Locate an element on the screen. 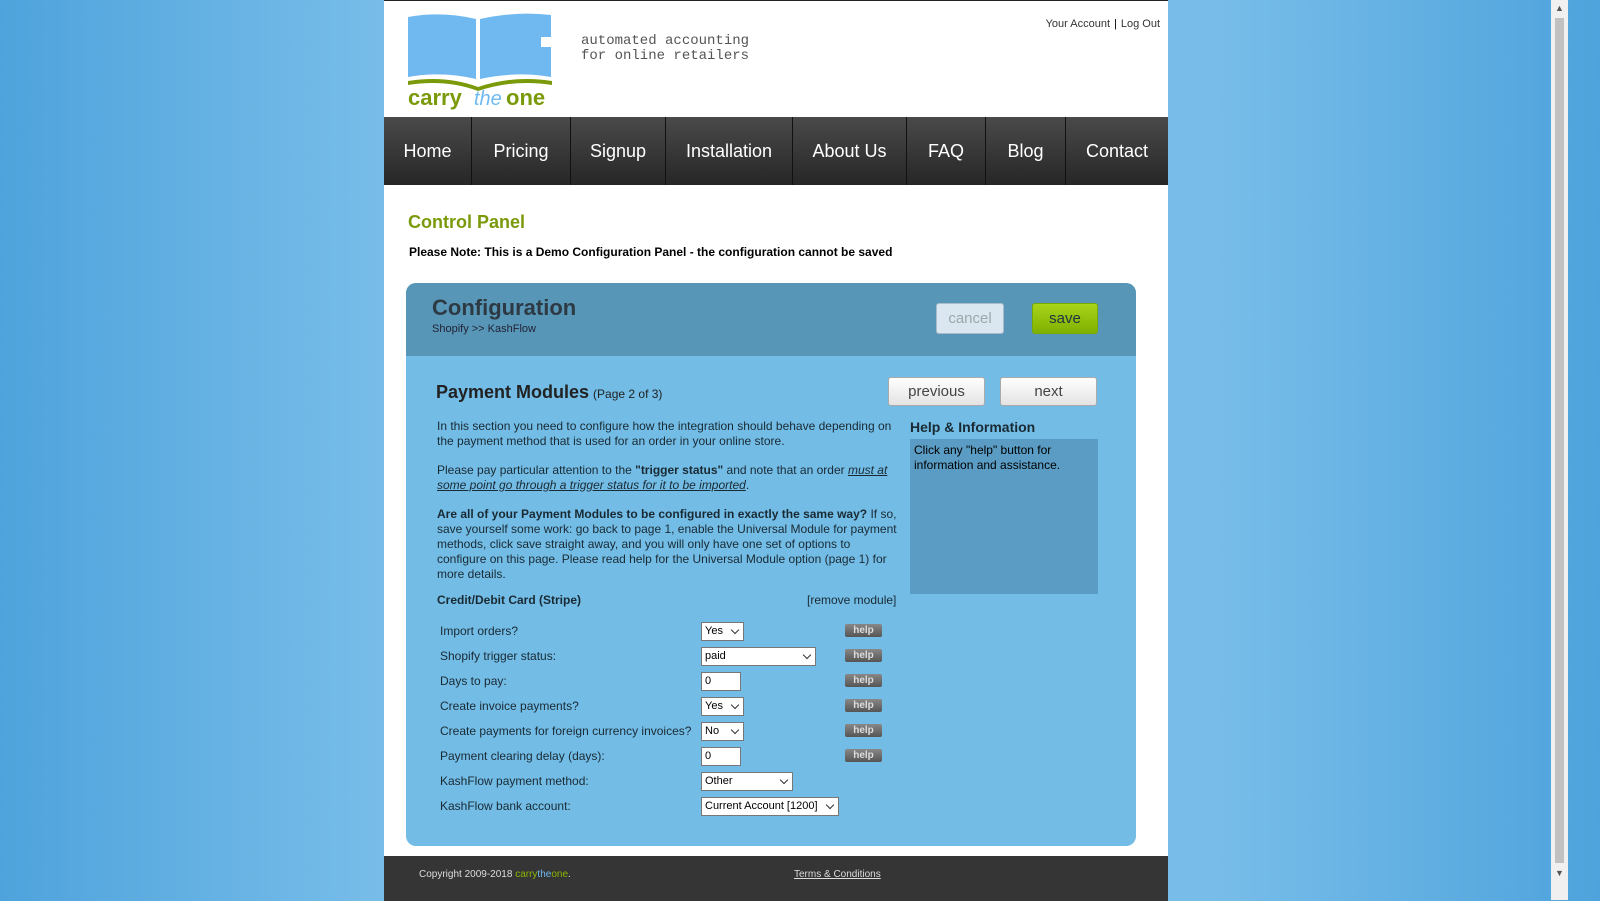 This screenshot has height=901, width=1600. carrytheone-logo: carry the one is located at coordinates (481, 61).